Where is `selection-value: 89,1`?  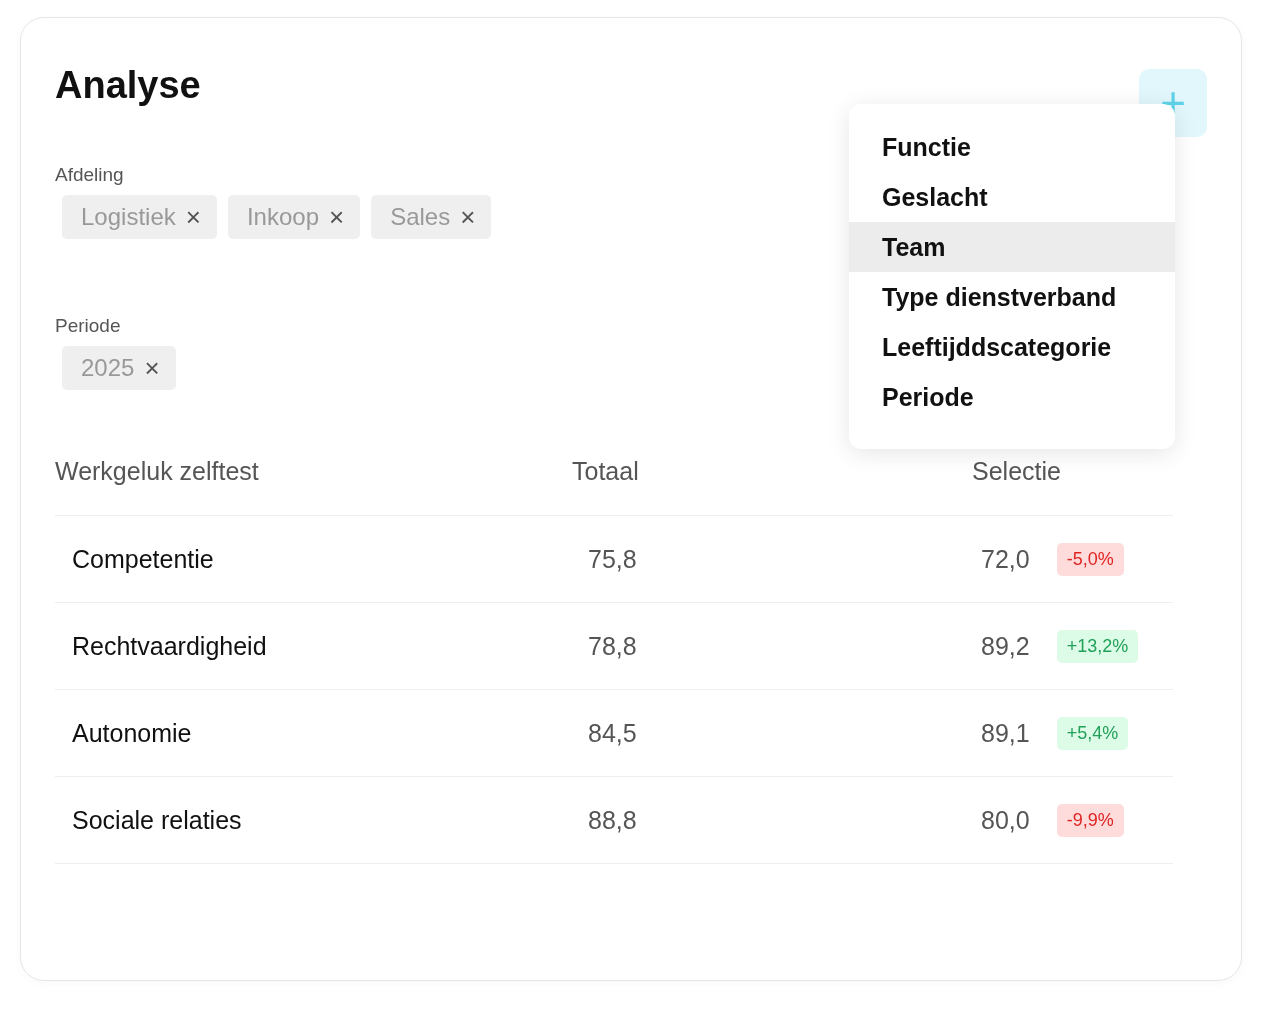
selection-value: 89,1 is located at coordinates (1005, 733).